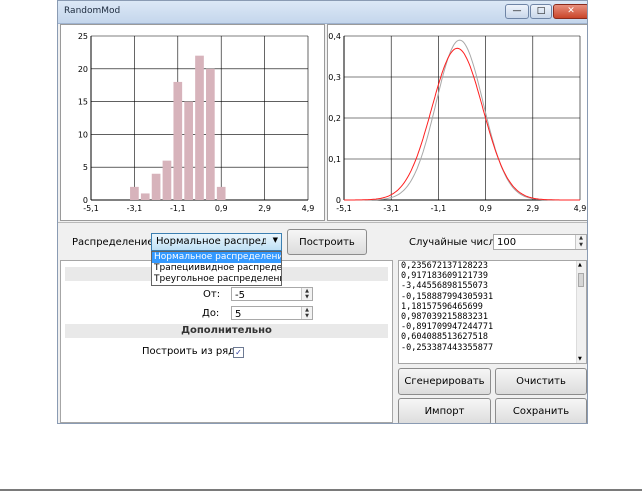 The height and width of the screenshot is (492, 642). I want to click on list-item: 1,18157596465699, so click(442, 306).